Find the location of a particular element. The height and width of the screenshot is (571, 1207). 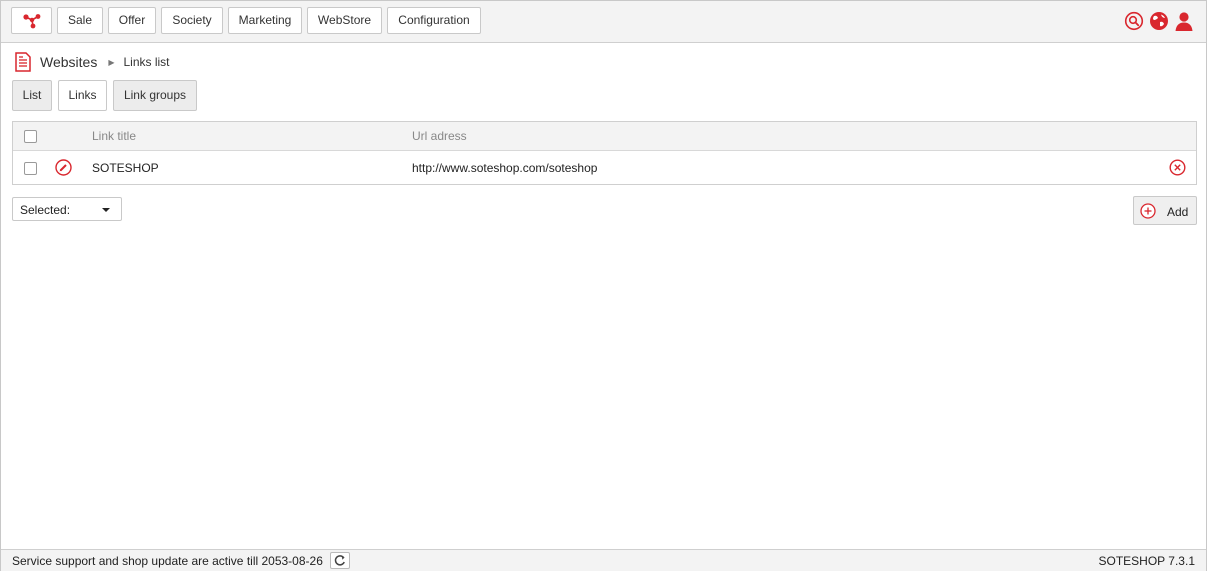

breadcrumb-root: Websites is located at coordinates (68, 62).